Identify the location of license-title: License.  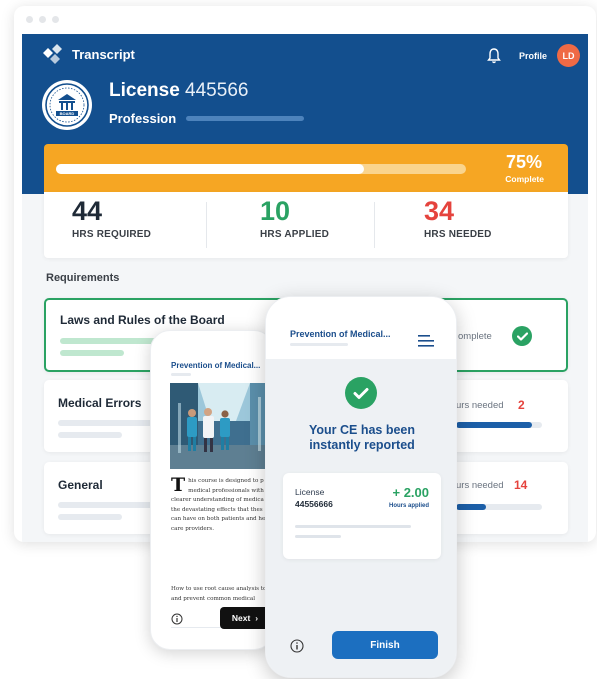
(144, 90).